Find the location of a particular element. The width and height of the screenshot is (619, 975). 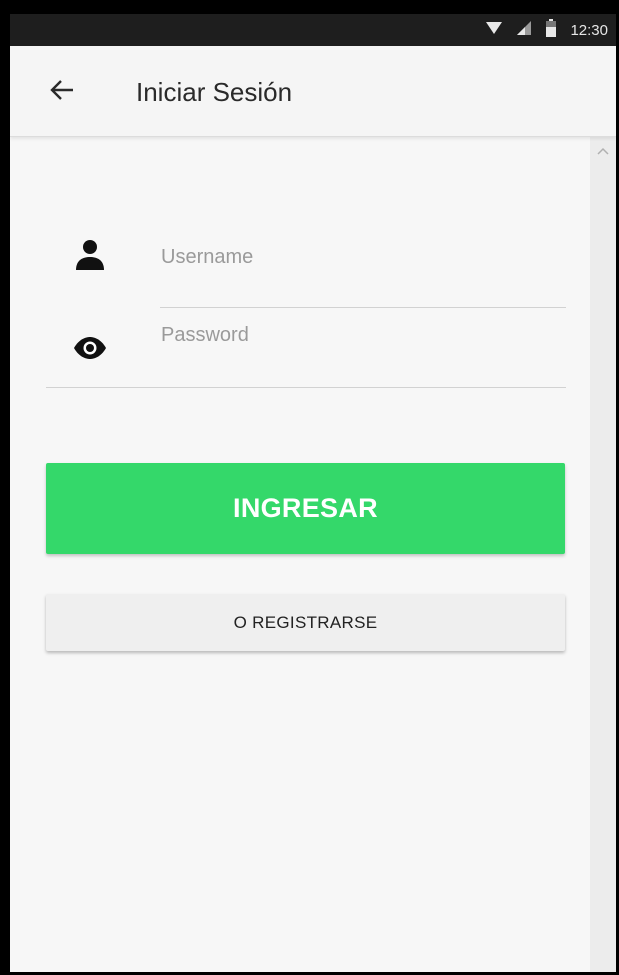

register-button: O REGISTRARSE is located at coordinates (305, 622).